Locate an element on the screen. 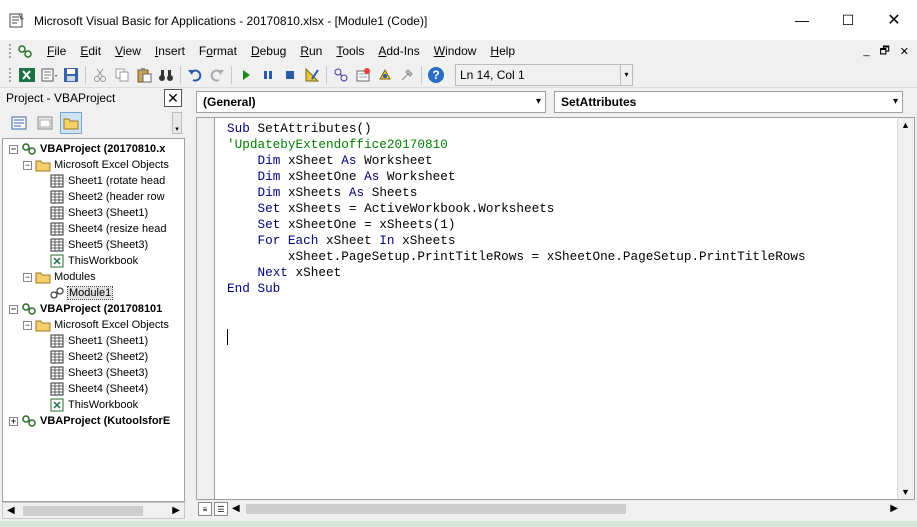 The height and width of the screenshot is (527, 917). menu-debug: Debug is located at coordinates (268, 51).